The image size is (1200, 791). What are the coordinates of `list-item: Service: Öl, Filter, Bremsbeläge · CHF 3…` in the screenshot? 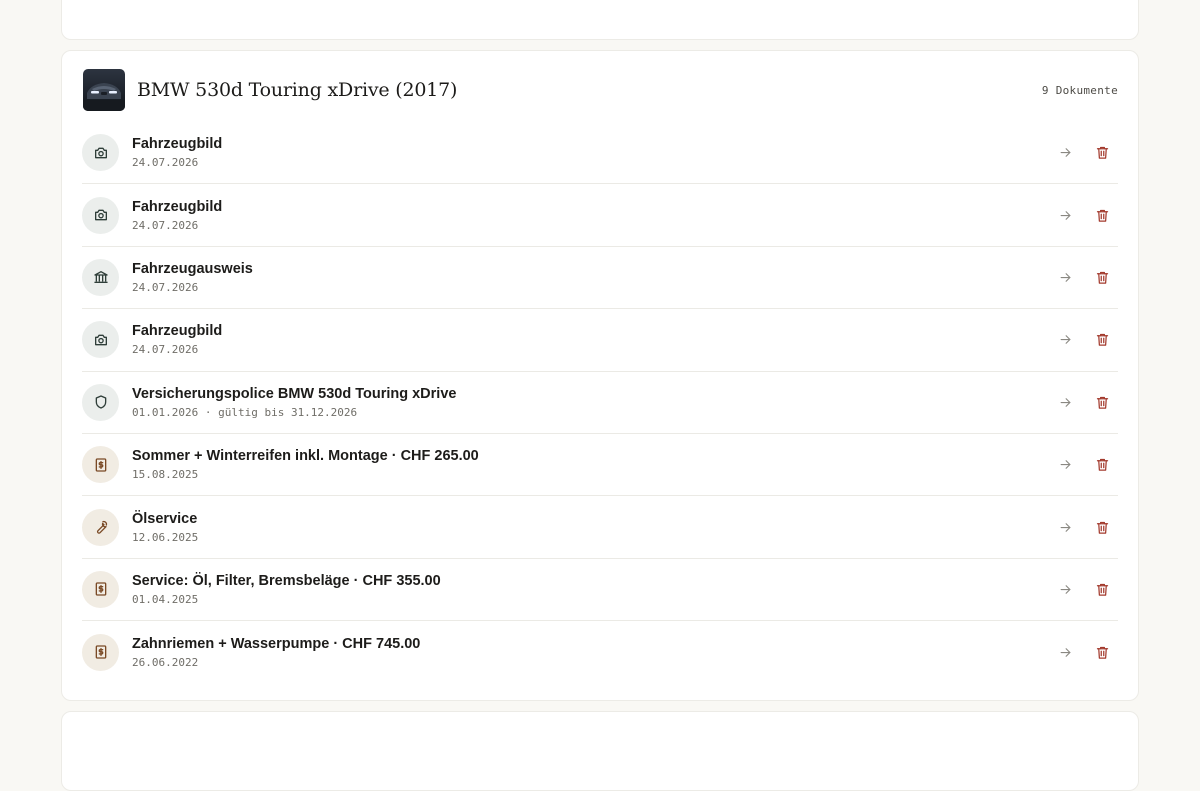 It's located at (600, 590).